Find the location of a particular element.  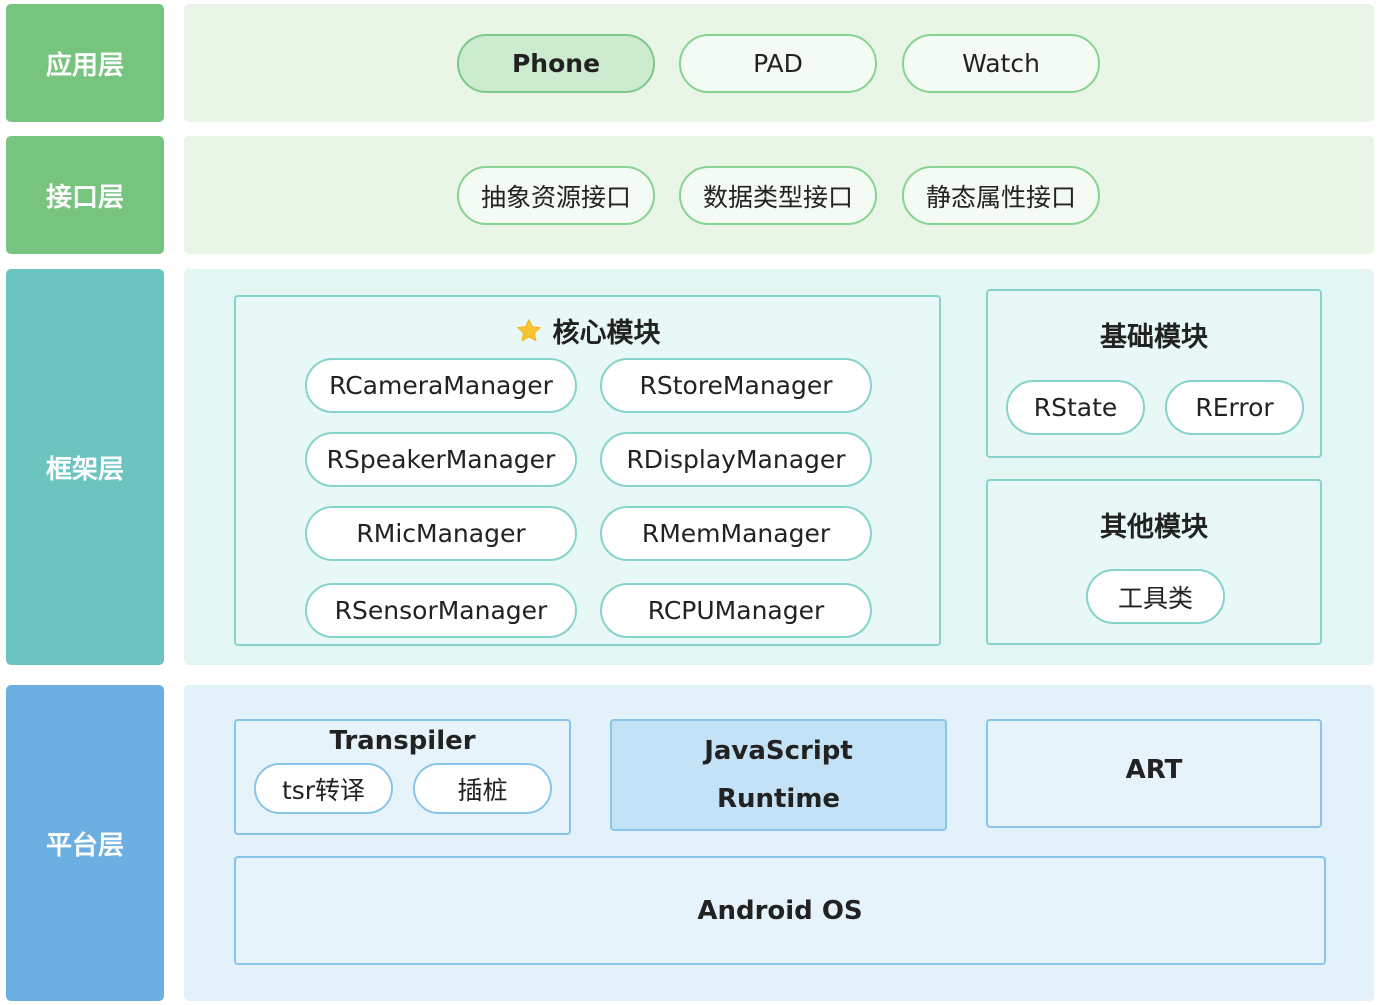

basic-module-title: 基础模块 is located at coordinates (1154, 337).